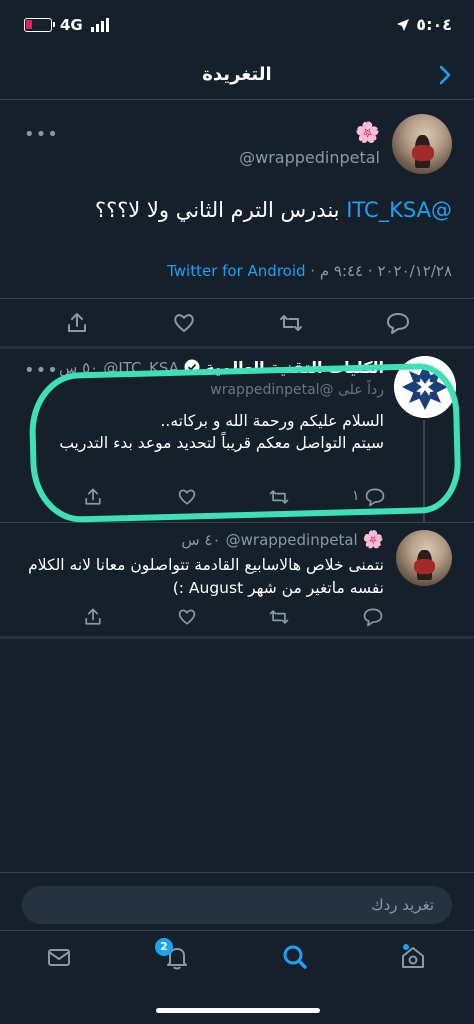  I want to click on status-right: ٥:٠٤, so click(424, 24).